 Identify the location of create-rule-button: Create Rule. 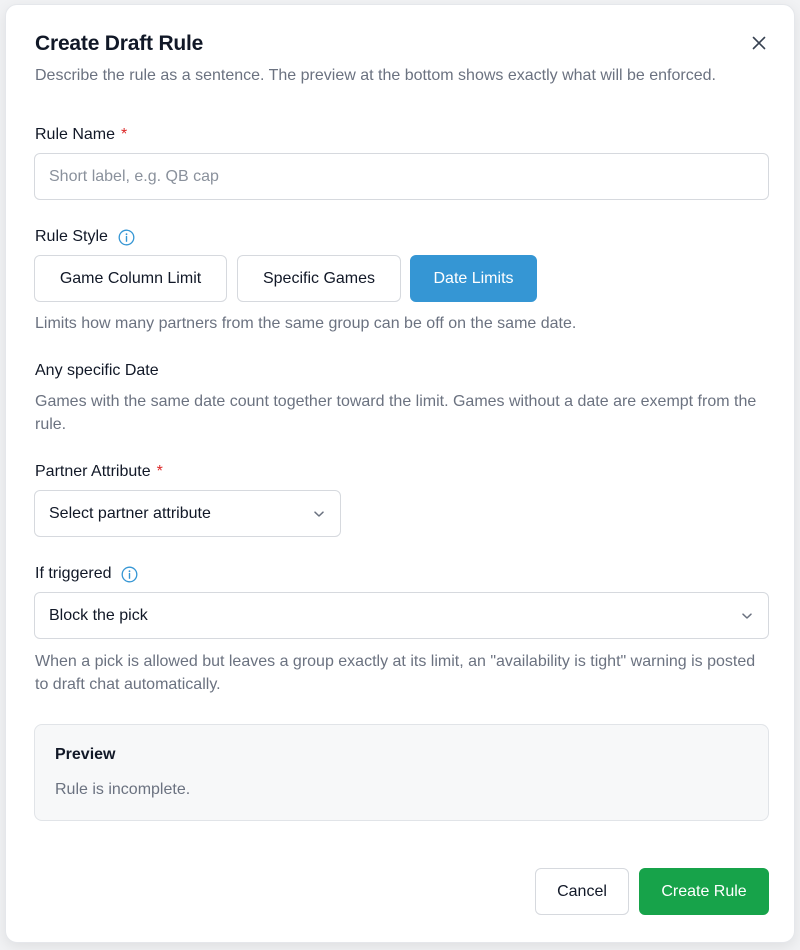
(704, 891).